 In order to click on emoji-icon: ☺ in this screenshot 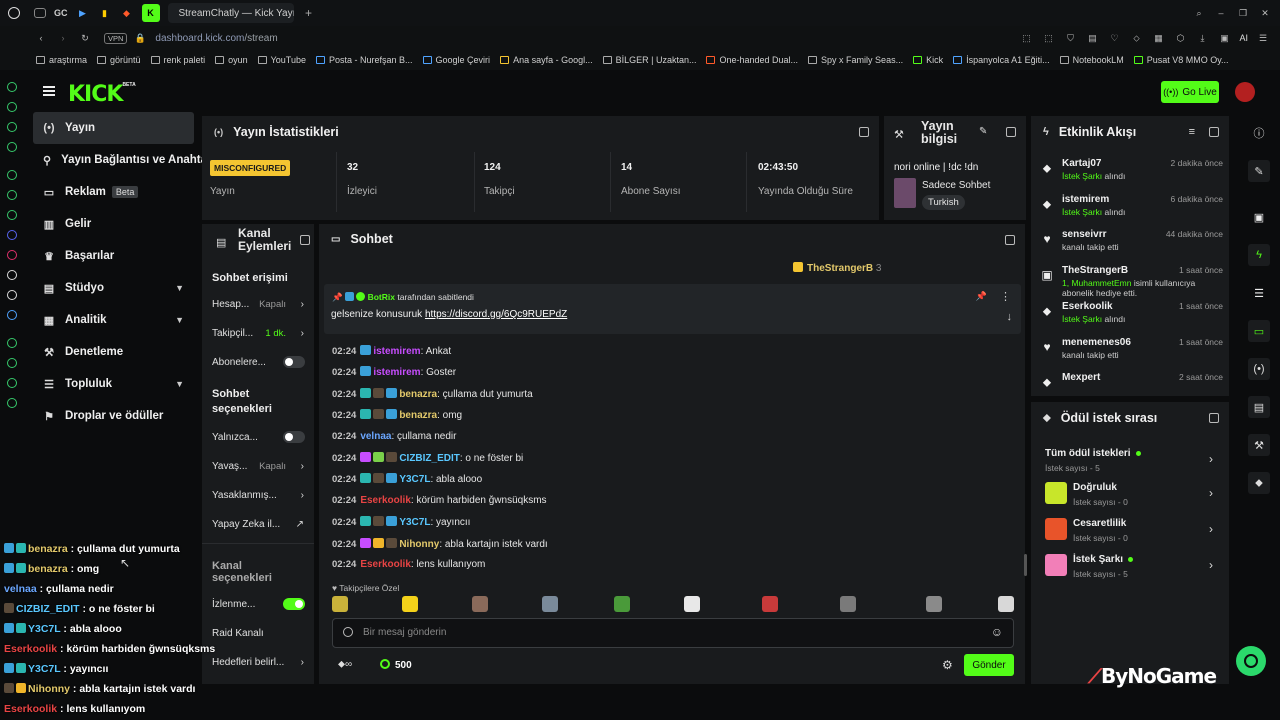, I will do `click(997, 632)`.